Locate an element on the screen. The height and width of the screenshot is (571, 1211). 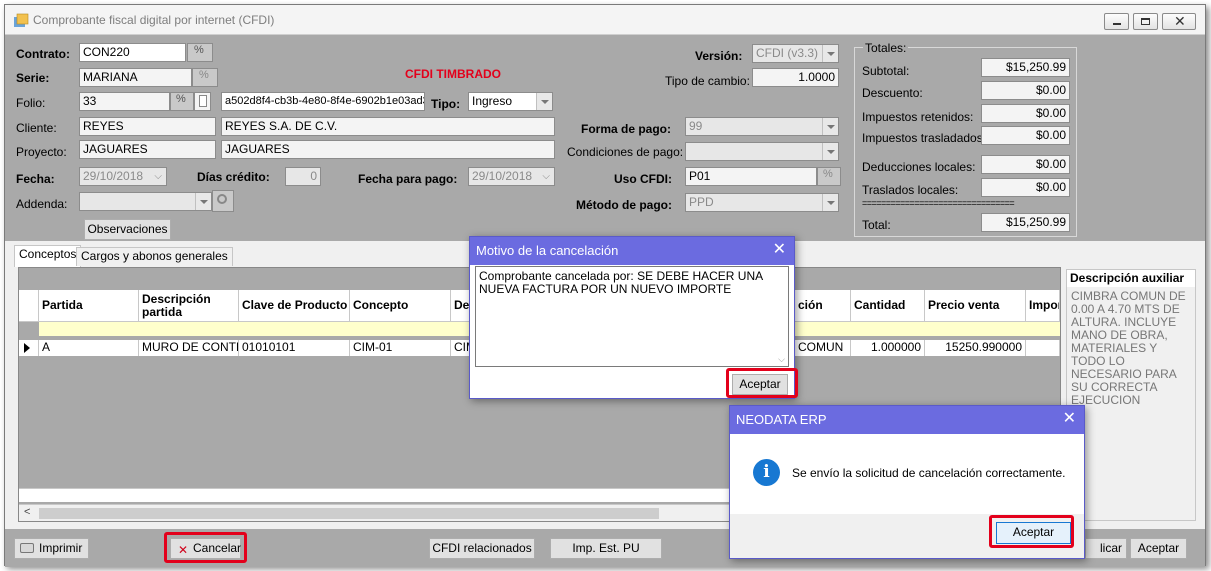
maximize-button is located at coordinates (1145, 21).